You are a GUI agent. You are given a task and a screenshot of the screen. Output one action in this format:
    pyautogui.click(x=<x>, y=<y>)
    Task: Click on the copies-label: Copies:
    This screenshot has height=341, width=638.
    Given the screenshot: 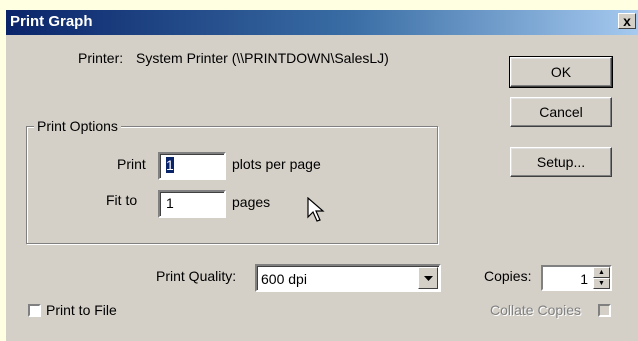 What is the action you would take?
    pyautogui.click(x=508, y=276)
    